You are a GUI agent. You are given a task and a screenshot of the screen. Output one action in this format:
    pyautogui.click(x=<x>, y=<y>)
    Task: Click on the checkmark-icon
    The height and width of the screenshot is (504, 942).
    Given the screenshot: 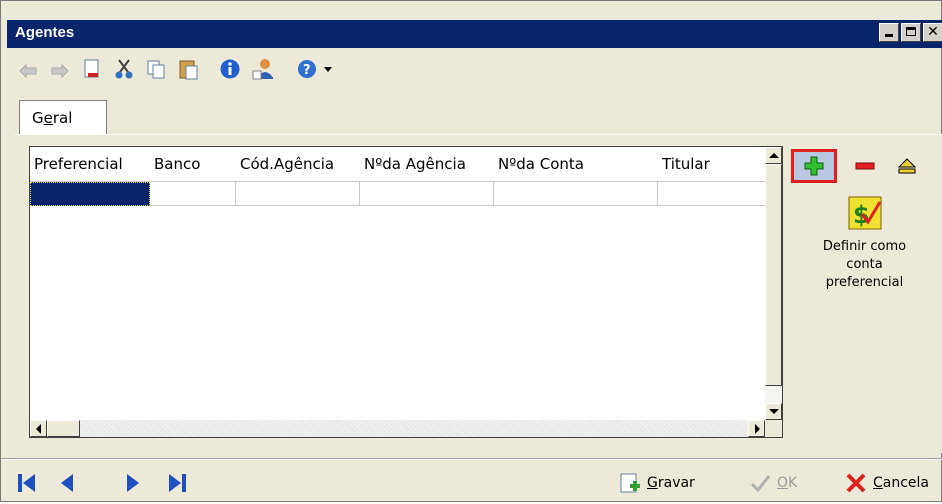 What is the action you would take?
    pyautogui.click(x=760, y=484)
    